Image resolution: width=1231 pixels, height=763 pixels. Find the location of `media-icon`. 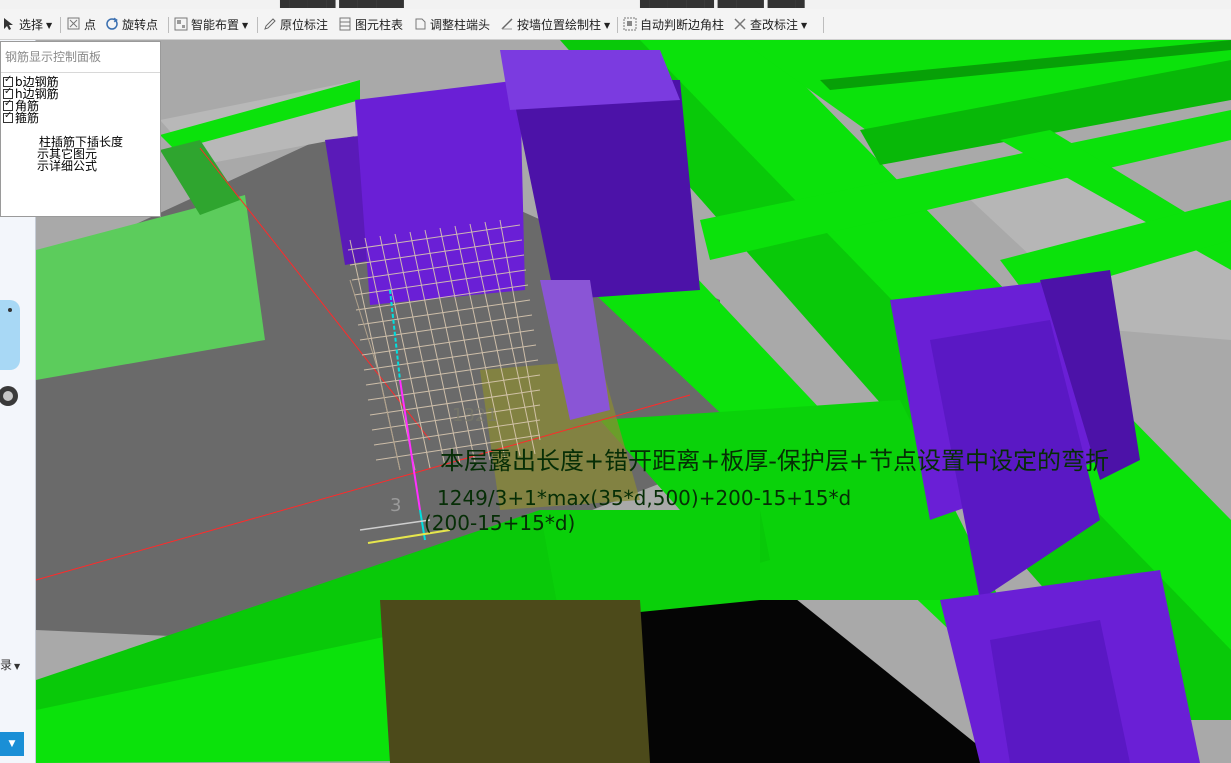

media-icon is located at coordinates (9, 396).